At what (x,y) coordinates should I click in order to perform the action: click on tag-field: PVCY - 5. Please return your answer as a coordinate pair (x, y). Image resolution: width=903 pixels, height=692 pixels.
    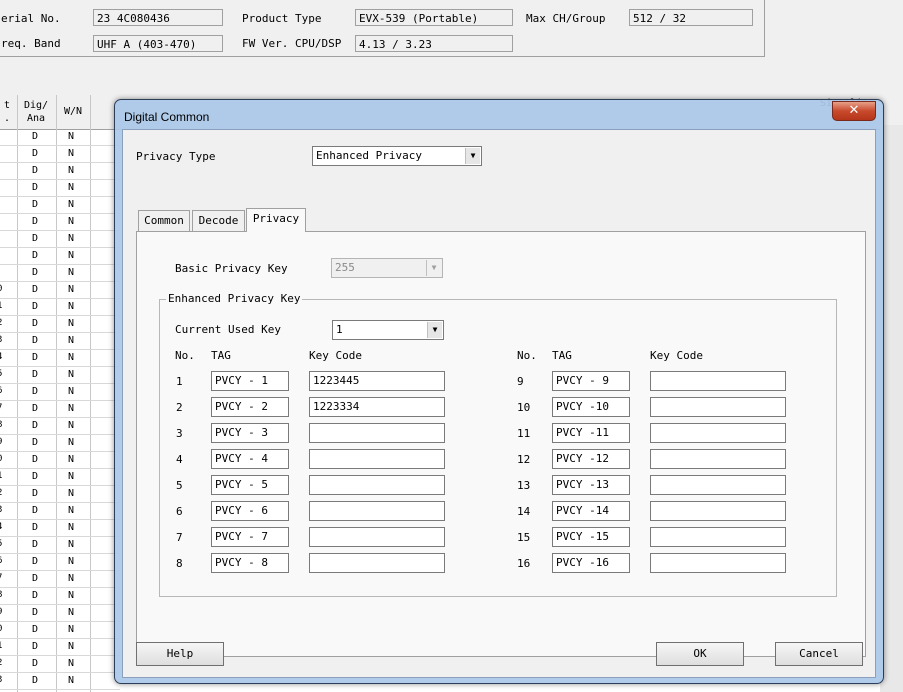
    Looking at the image, I should click on (250, 485).